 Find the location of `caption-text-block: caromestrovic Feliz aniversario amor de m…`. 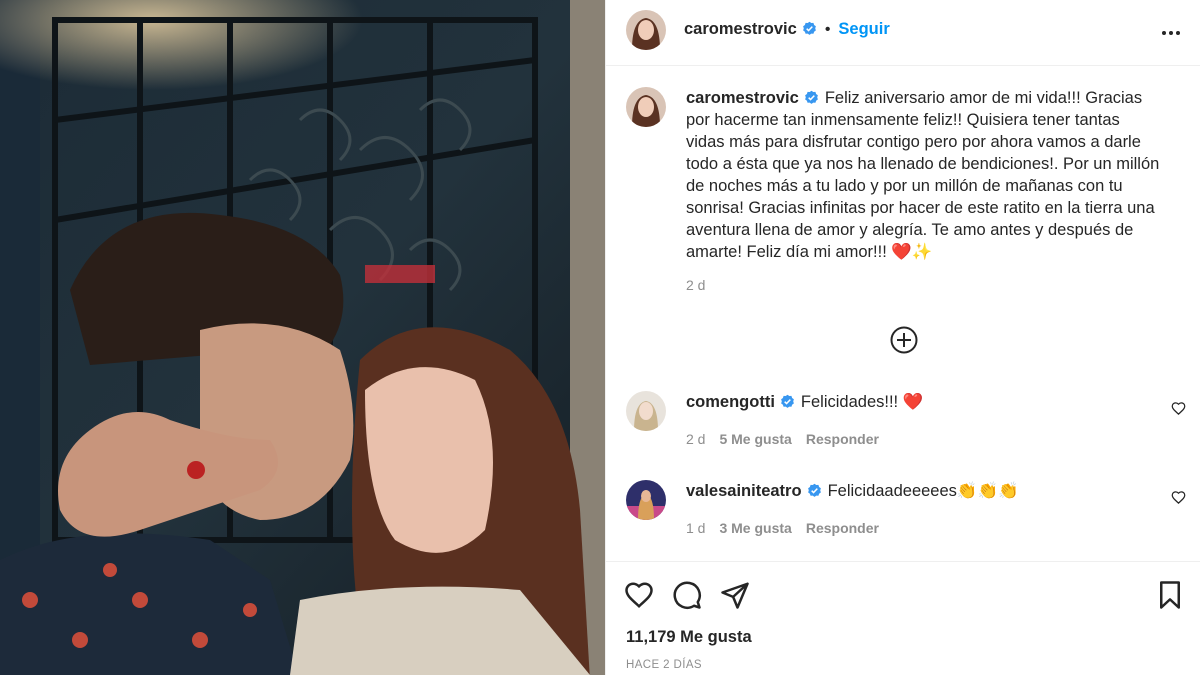

caption-text-block: caromestrovic Feliz aniversario amor de m… is located at coordinates (923, 175).